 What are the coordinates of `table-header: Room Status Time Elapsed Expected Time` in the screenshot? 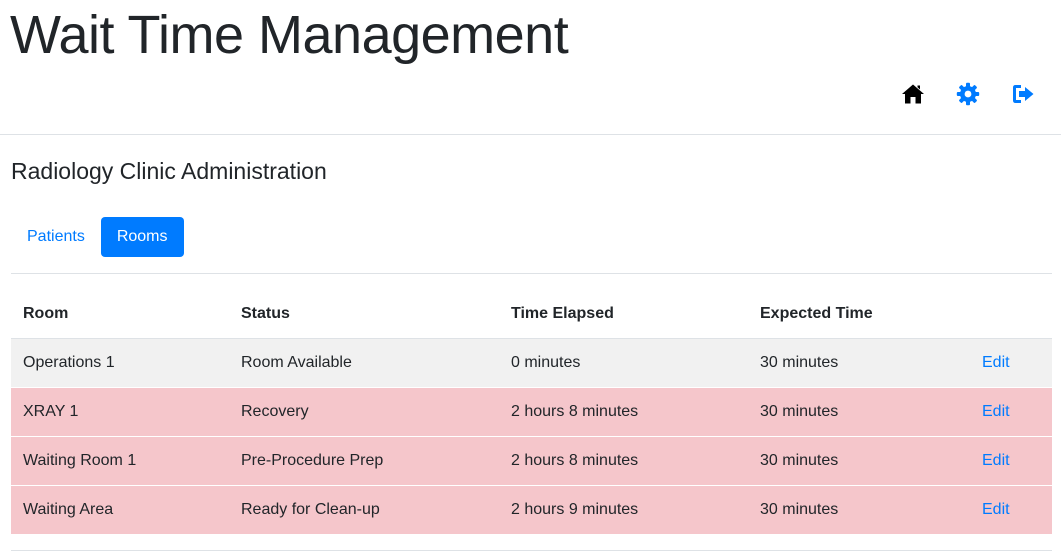 It's located at (531, 314).